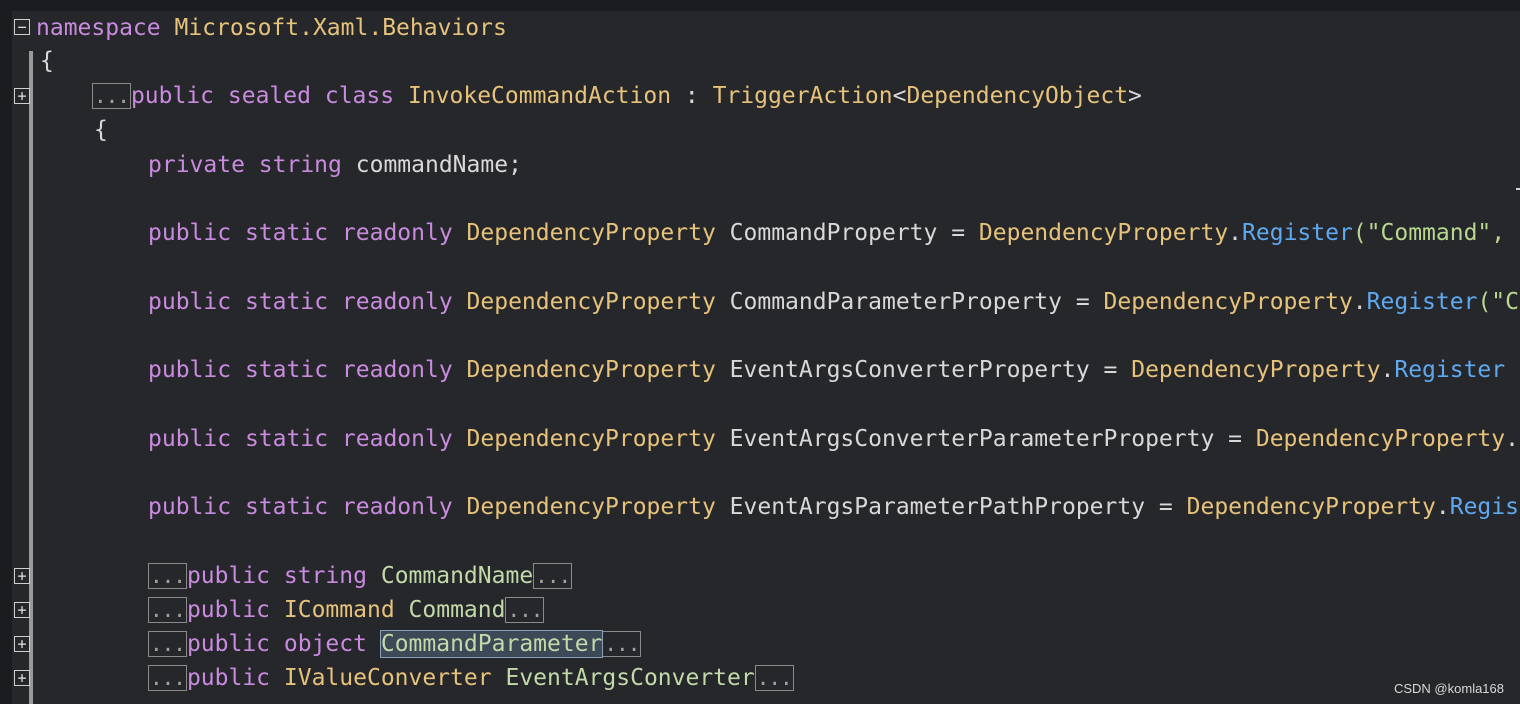 The width and height of the screenshot is (1520, 704). Describe the element at coordinates (1518, 189) in the screenshot. I see `edge-marker` at that location.